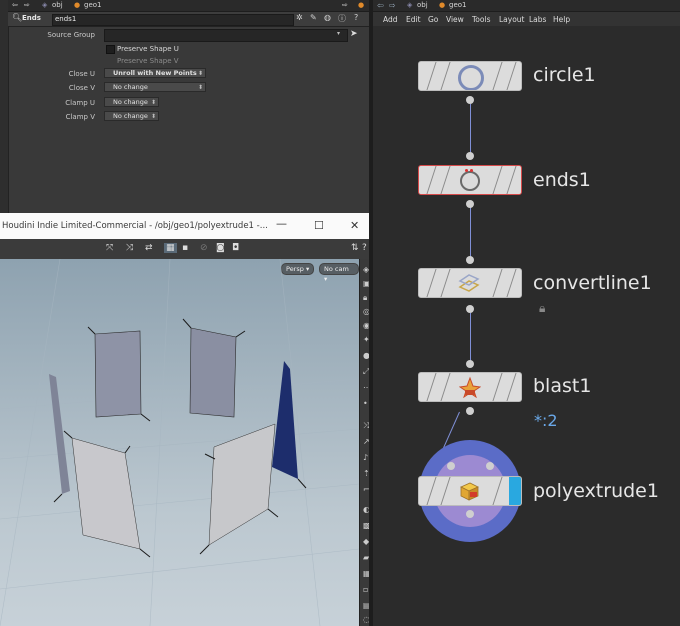 The width and height of the screenshot is (680, 626). What do you see at coordinates (313, 17) in the screenshot?
I see `brush-icon: ✎` at bounding box center [313, 17].